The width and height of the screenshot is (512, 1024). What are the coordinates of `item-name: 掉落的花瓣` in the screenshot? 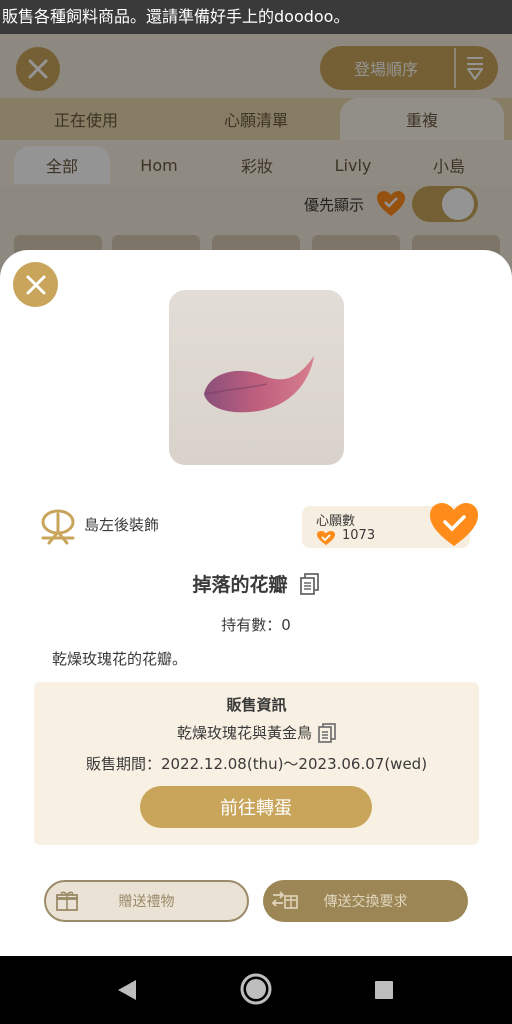 It's located at (240, 585).